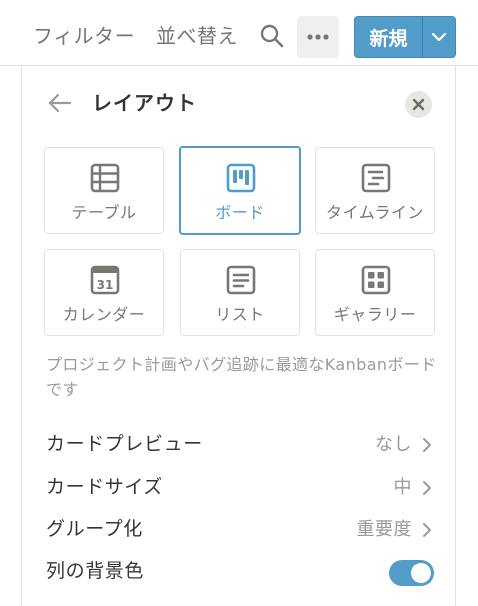  Describe the element at coordinates (272, 36) in the screenshot. I see `search-icon` at that location.